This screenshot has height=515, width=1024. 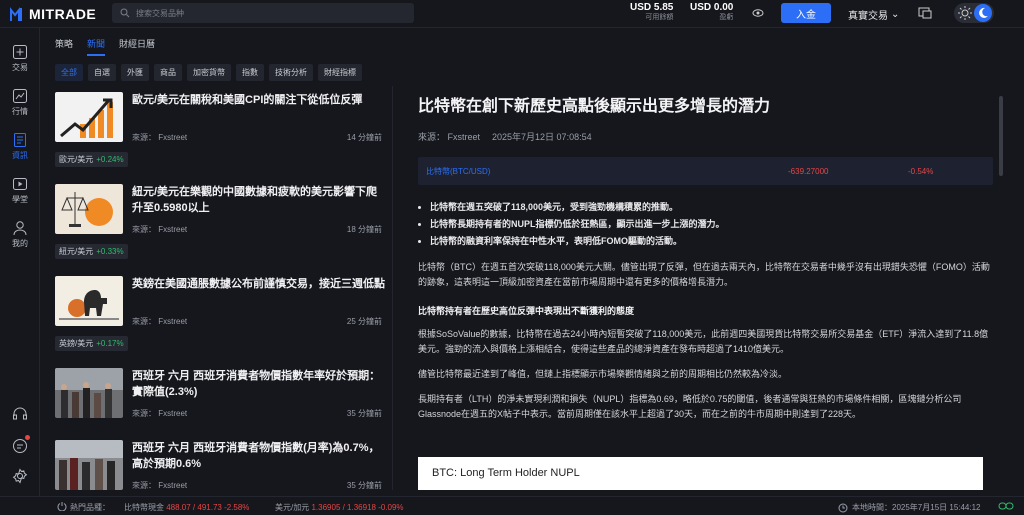 I want to click on chevron-down-icon: ⌄, so click(x=895, y=14).